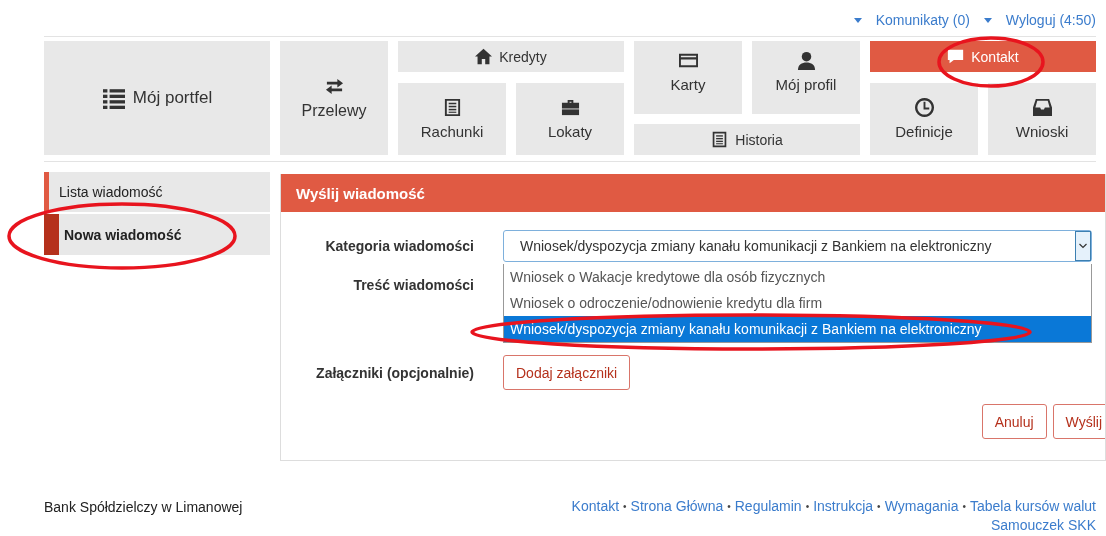  I want to click on panel-title: Wyślij wiadomość, so click(360, 193).